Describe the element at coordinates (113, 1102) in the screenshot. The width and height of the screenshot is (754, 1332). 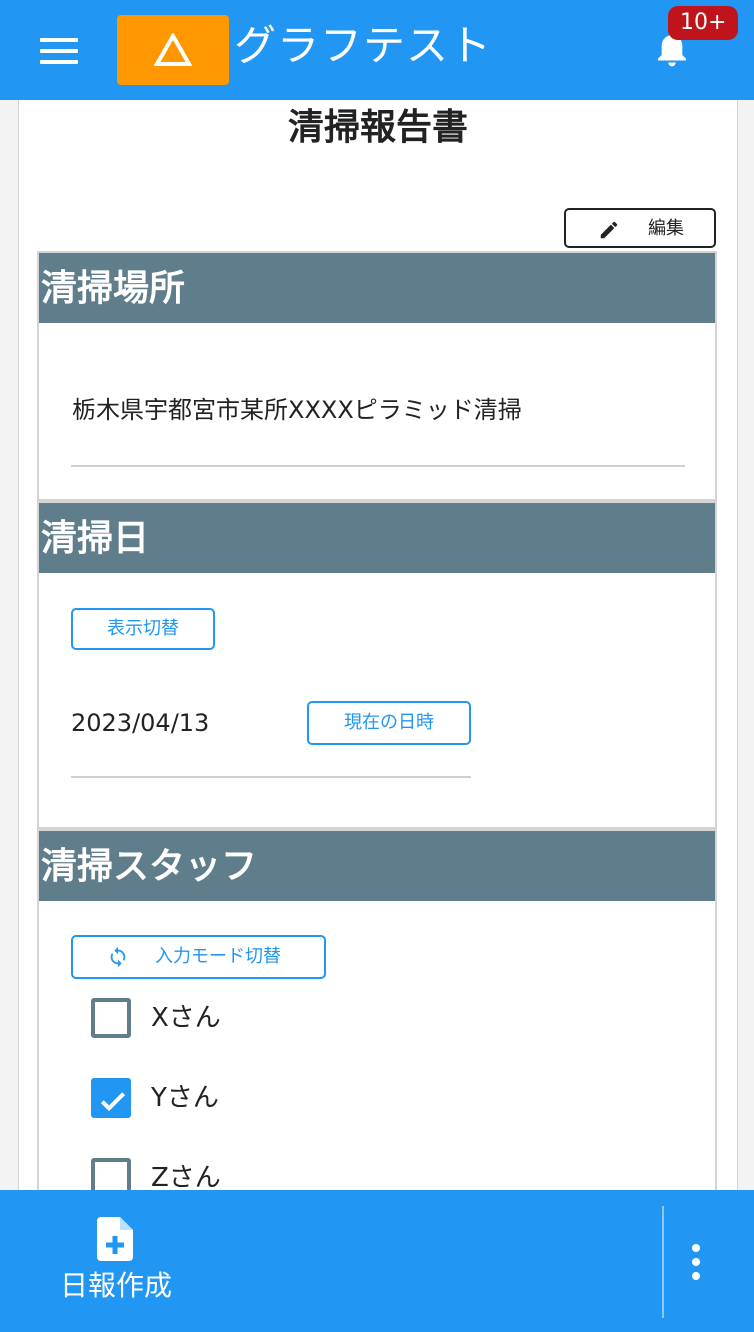
I see `checkmark-icon` at that location.